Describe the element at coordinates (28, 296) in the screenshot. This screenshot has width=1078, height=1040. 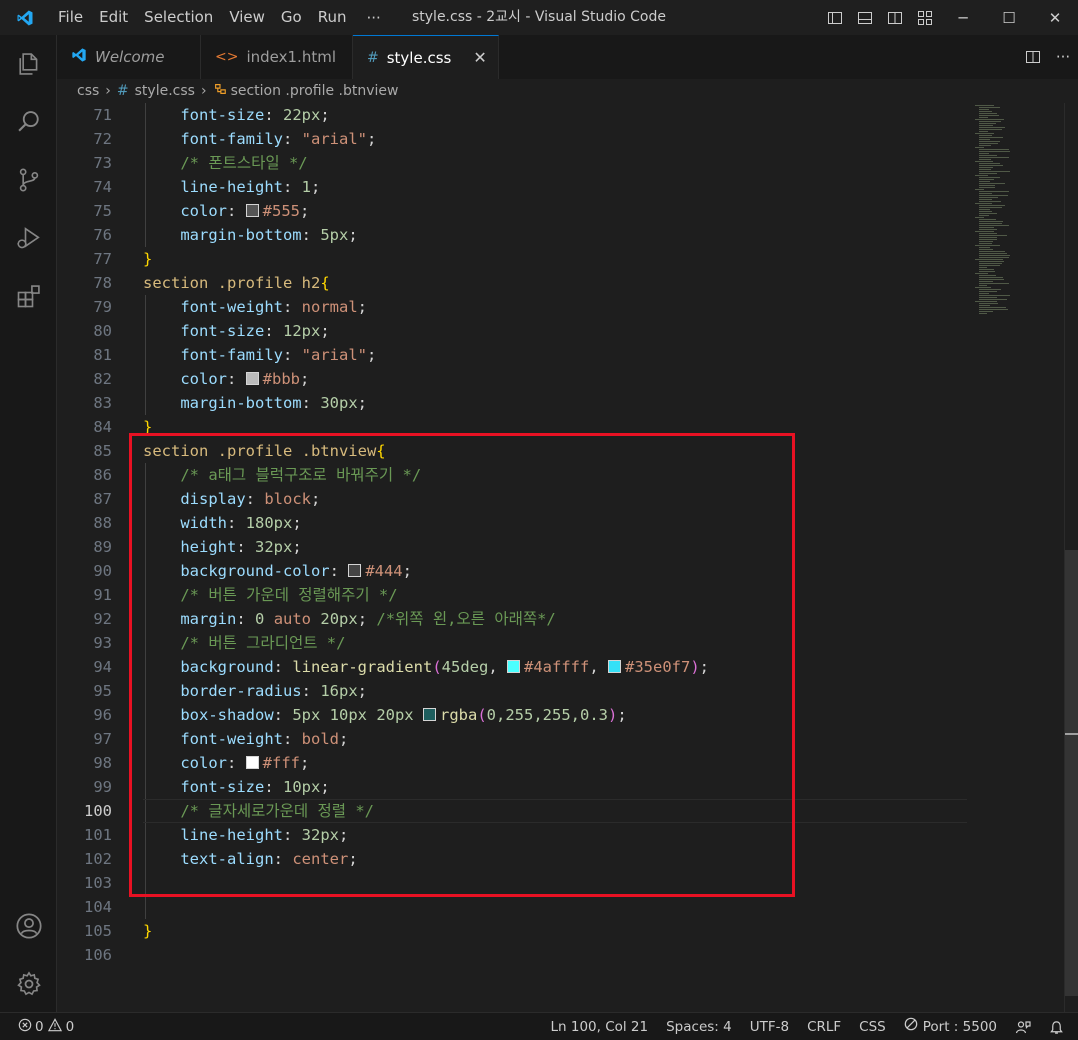
I see `extensions-icon` at that location.